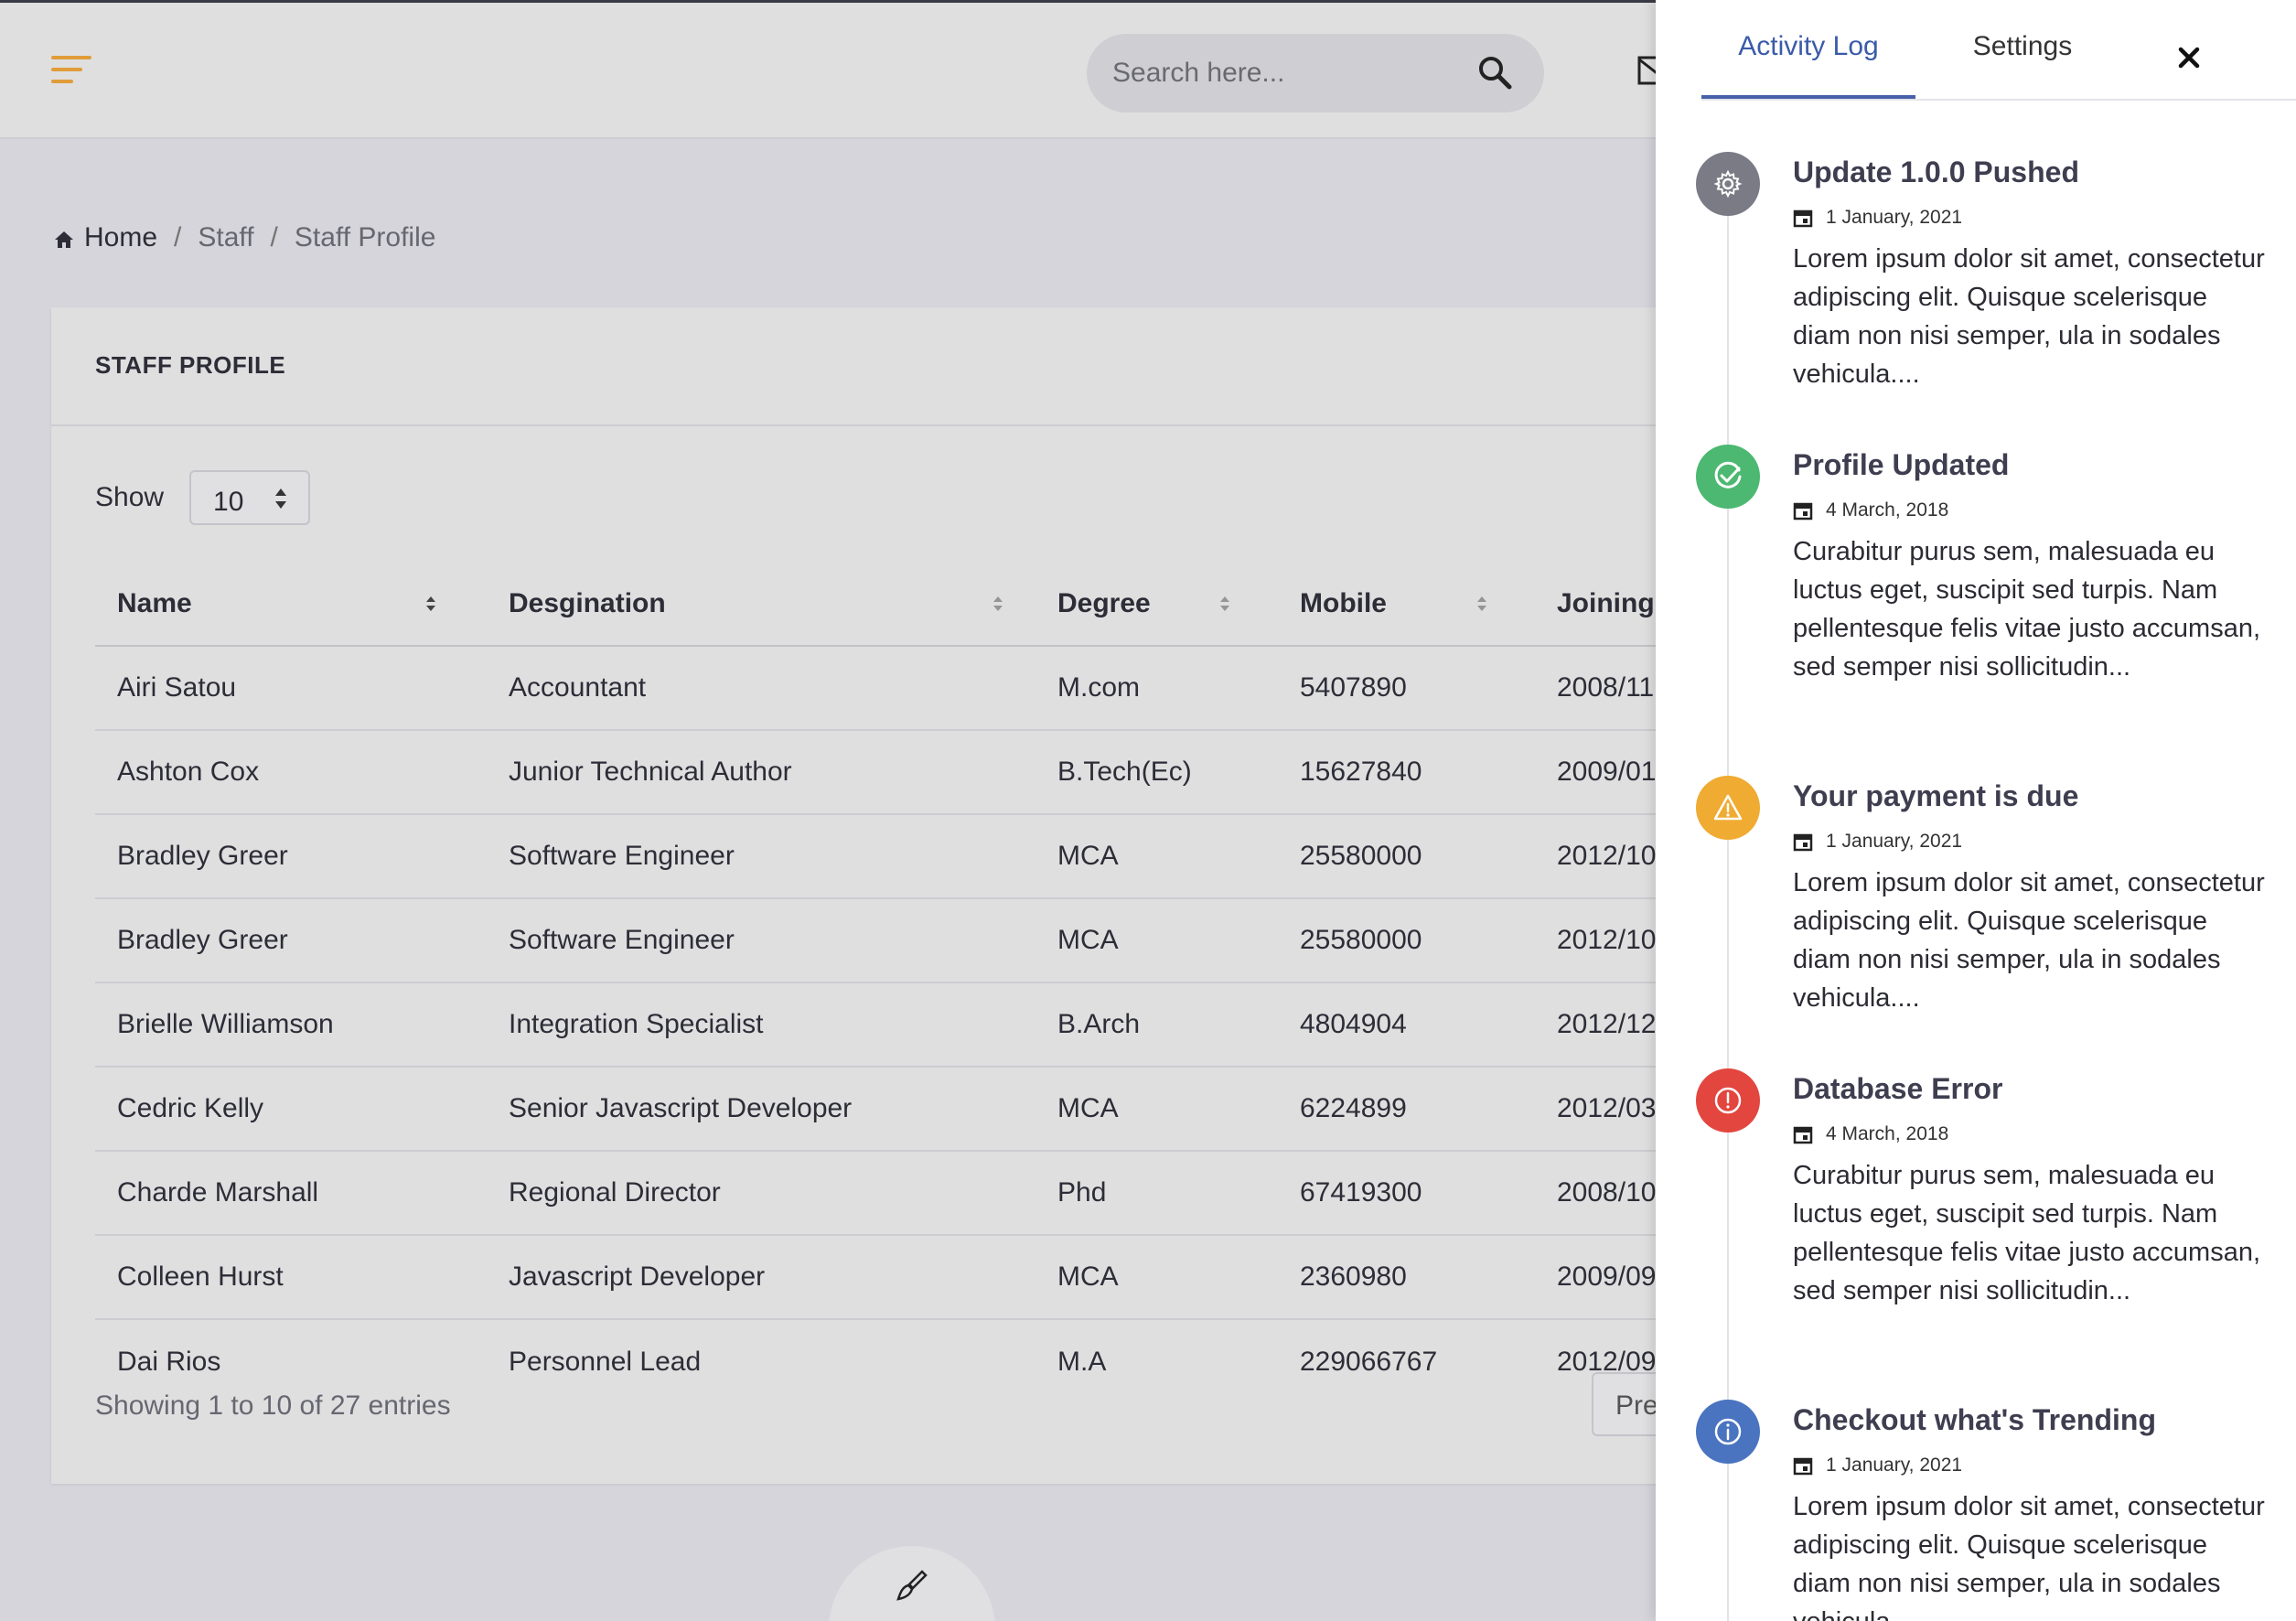 Image resolution: width=2296 pixels, height=1621 pixels. Describe the element at coordinates (761, 1109) in the screenshot. I see `cell-designation: Senior Javascript Developer` at that location.